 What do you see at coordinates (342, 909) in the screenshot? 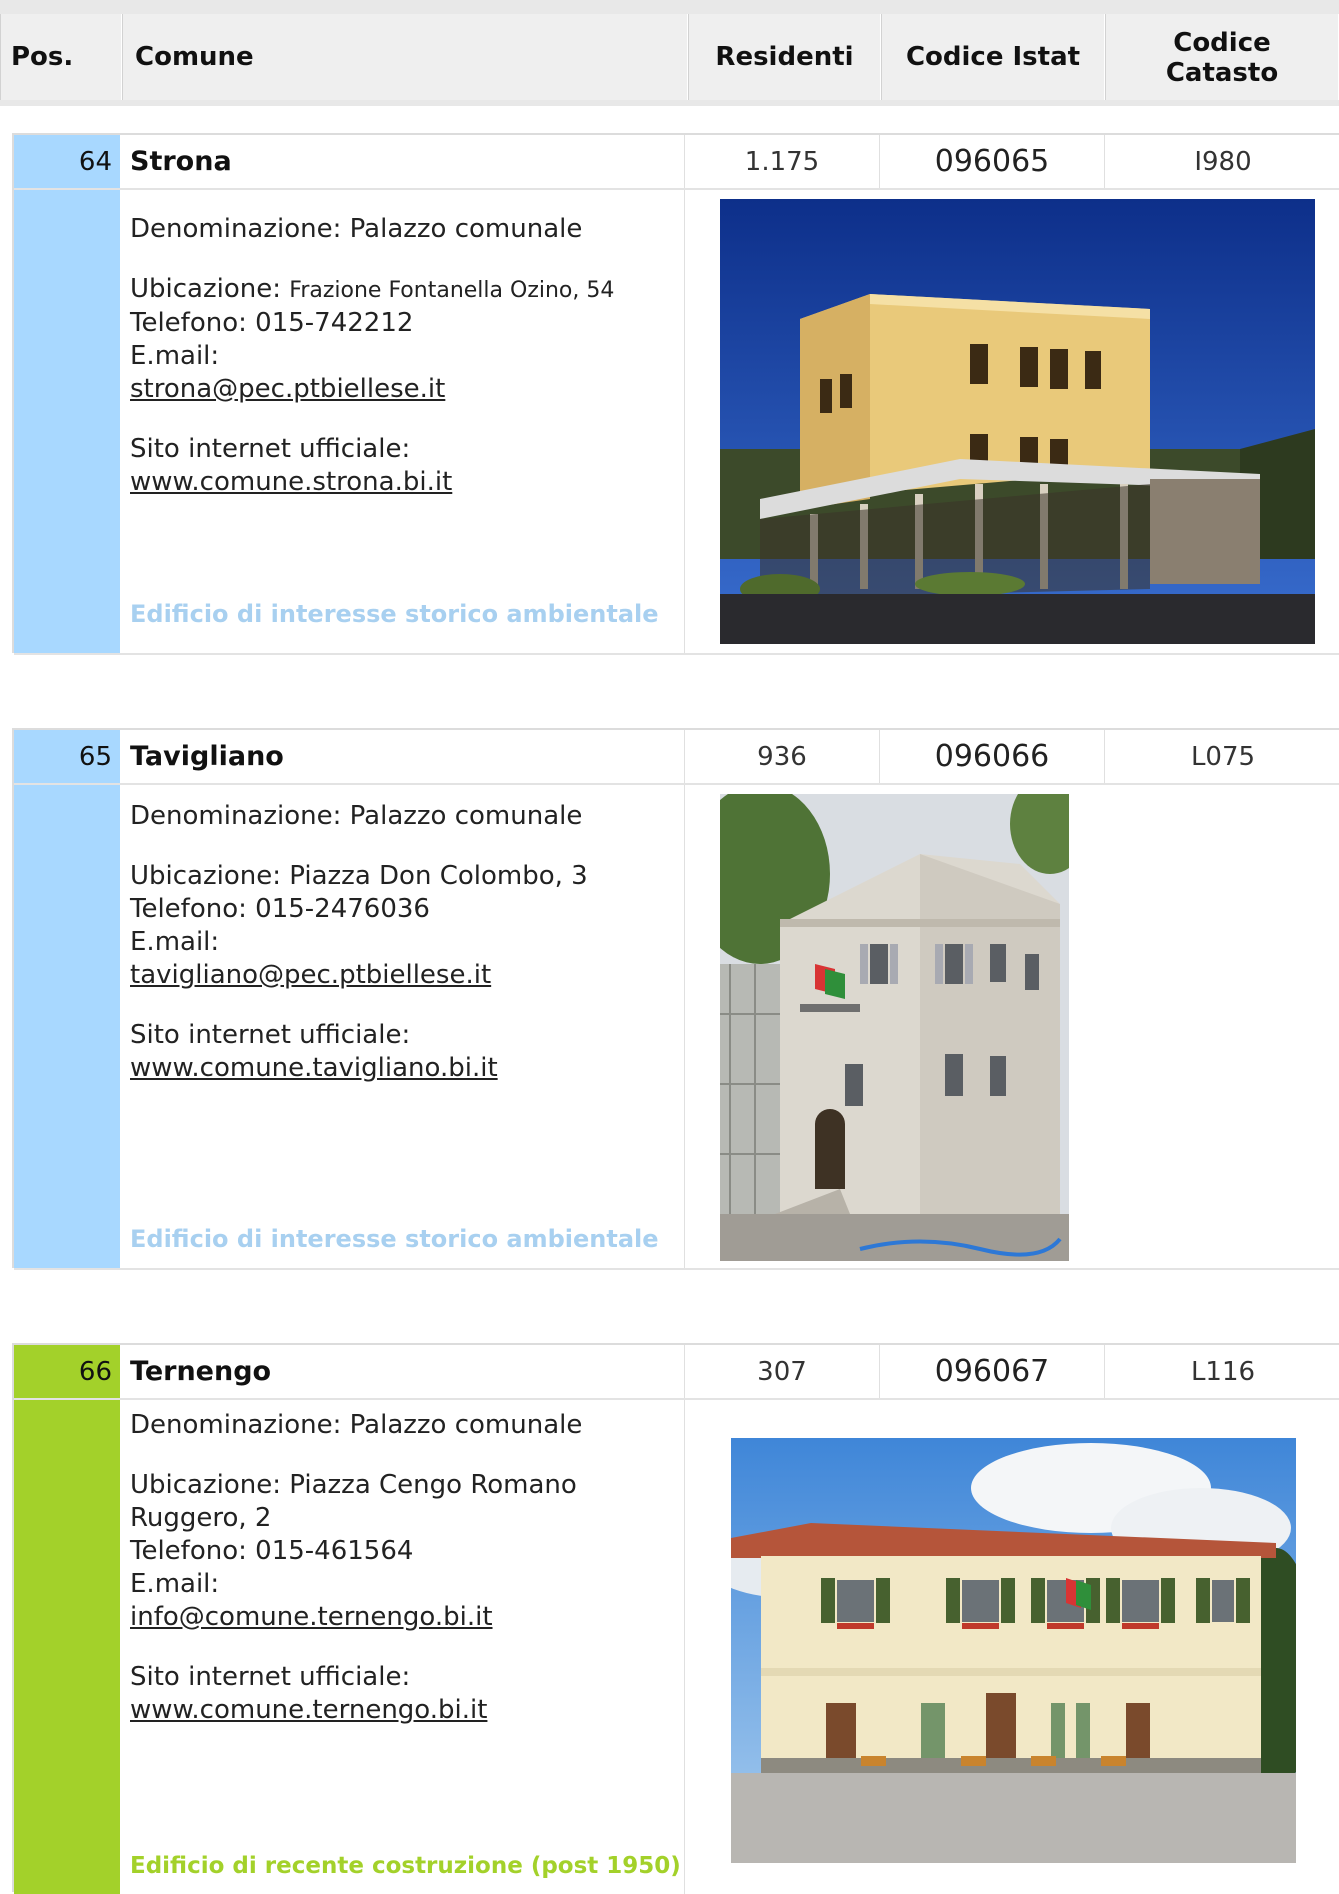
I see `telefono-value: 015-2476036` at bounding box center [342, 909].